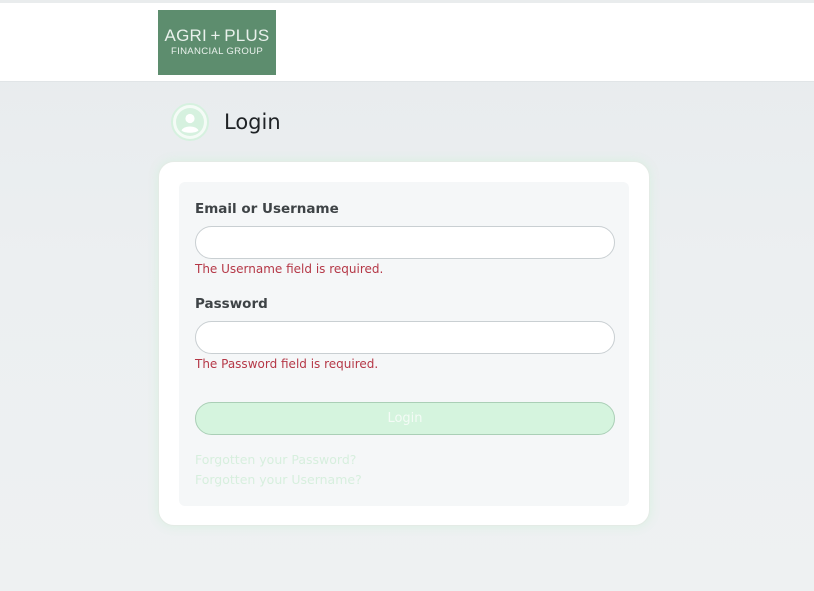 The height and width of the screenshot is (591, 814). Describe the element at coordinates (217, 51) in the screenshot. I see `logo-tagline: FINANCIAL GROUP` at that location.